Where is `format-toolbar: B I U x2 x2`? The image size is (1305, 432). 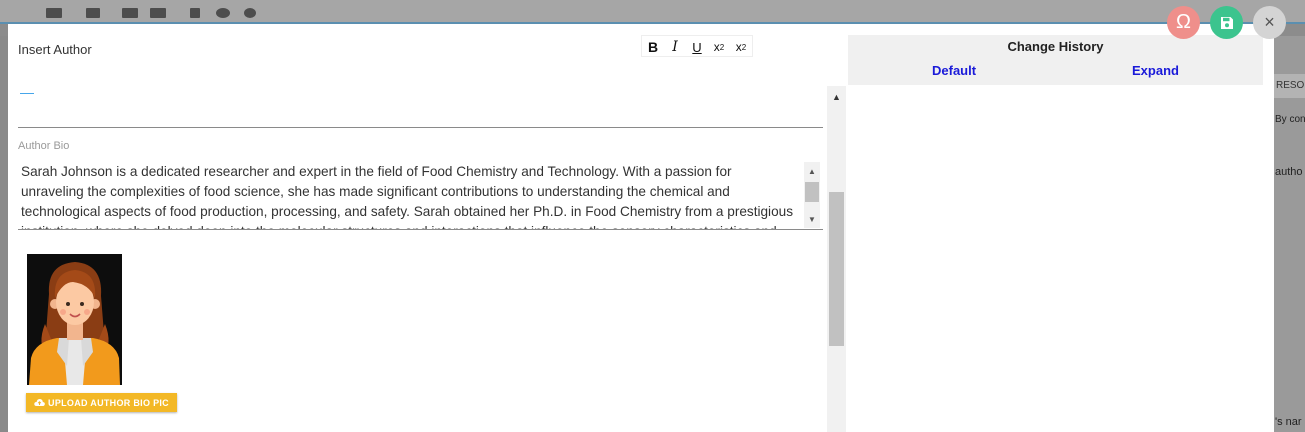
format-toolbar: B I U x2 x2 is located at coordinates (697, 46).